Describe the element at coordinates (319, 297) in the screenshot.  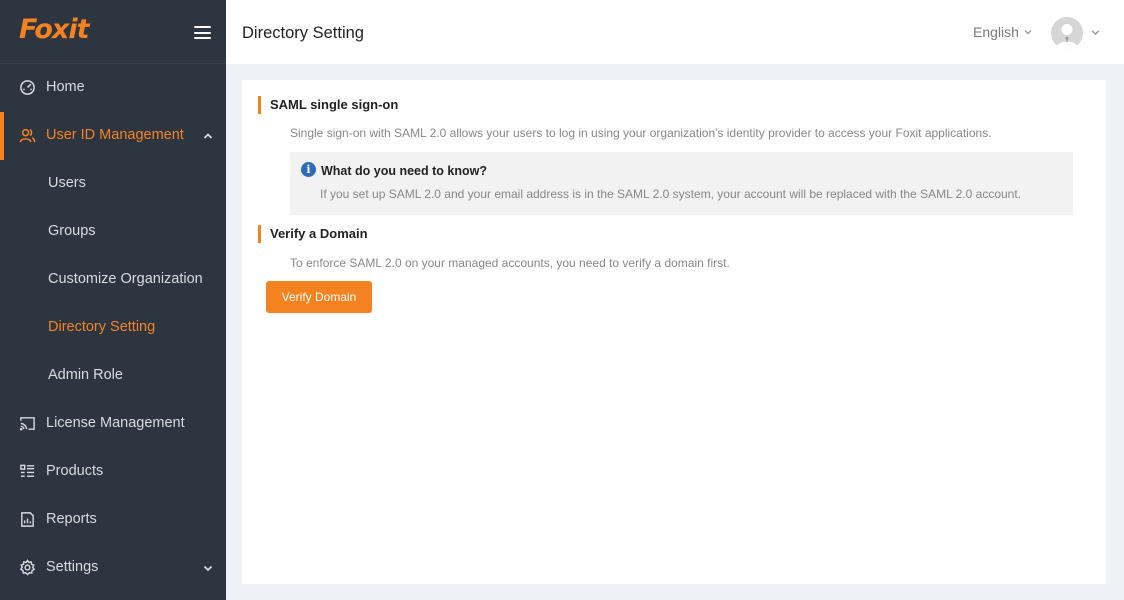
I see `verify-domain-button: Verify Domain` at that location.